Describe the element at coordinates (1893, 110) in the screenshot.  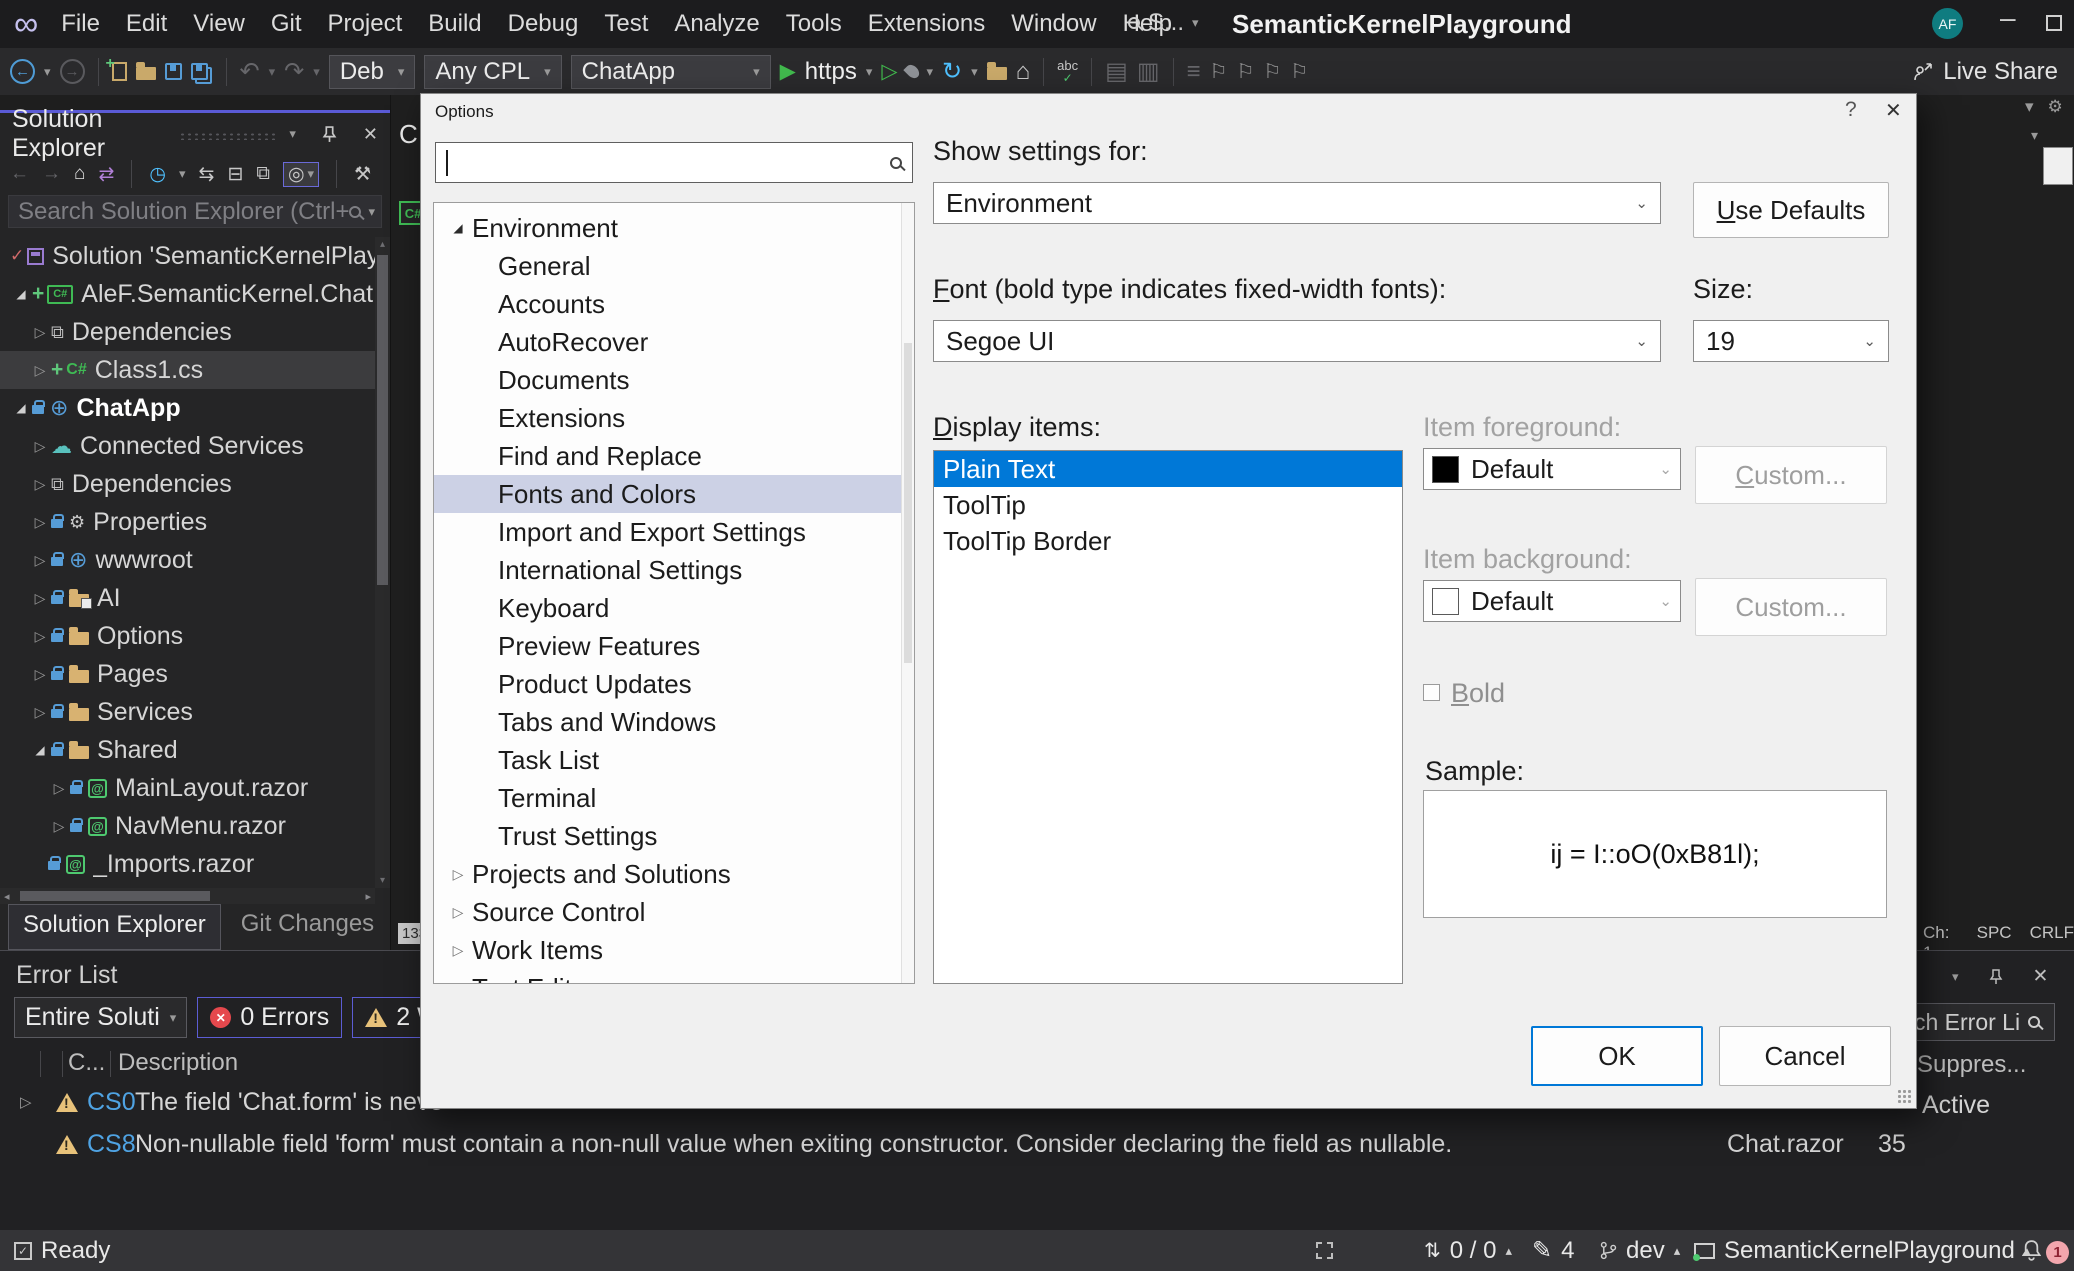
I see `close-button: ✕` at that location.